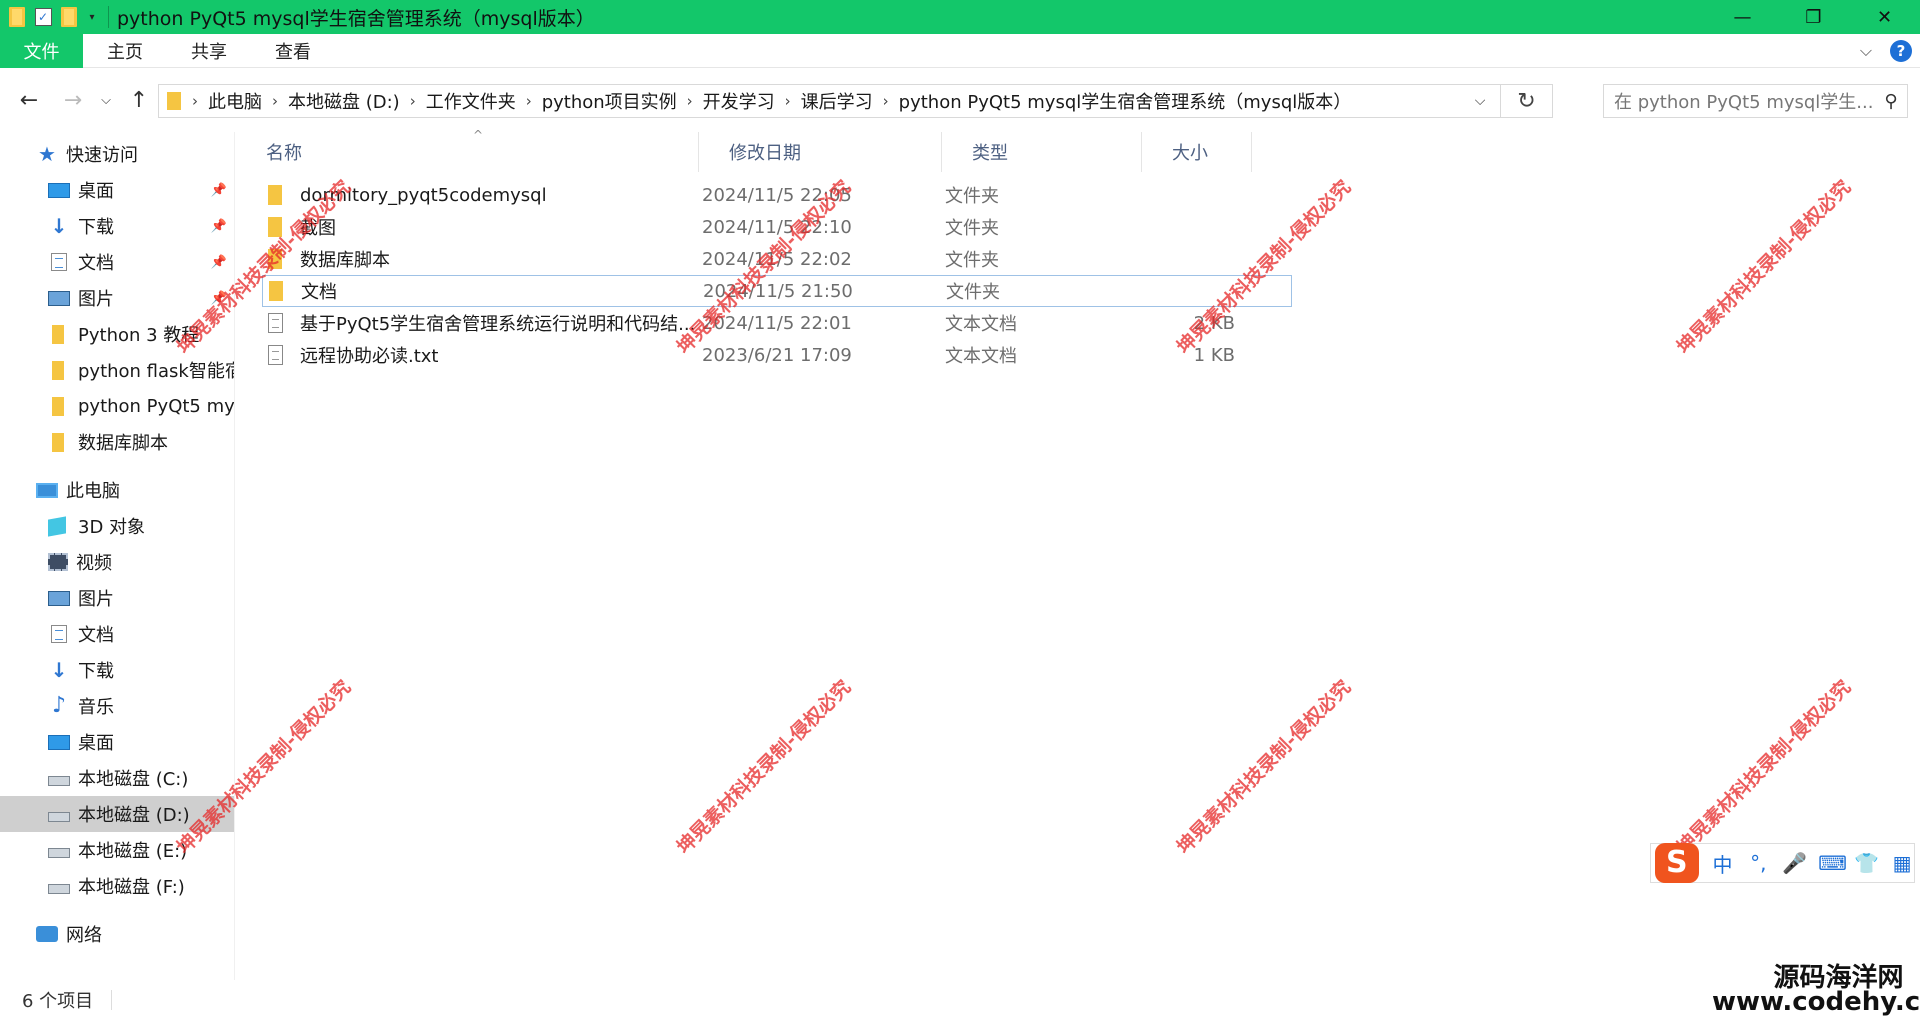 Image resolution: width=1920 pixels, height=1020 pixels. Describe the element at coordinates (235, 101) in the screenshot. I see `breadcrumb-this-pc: 此电脑` at that location.